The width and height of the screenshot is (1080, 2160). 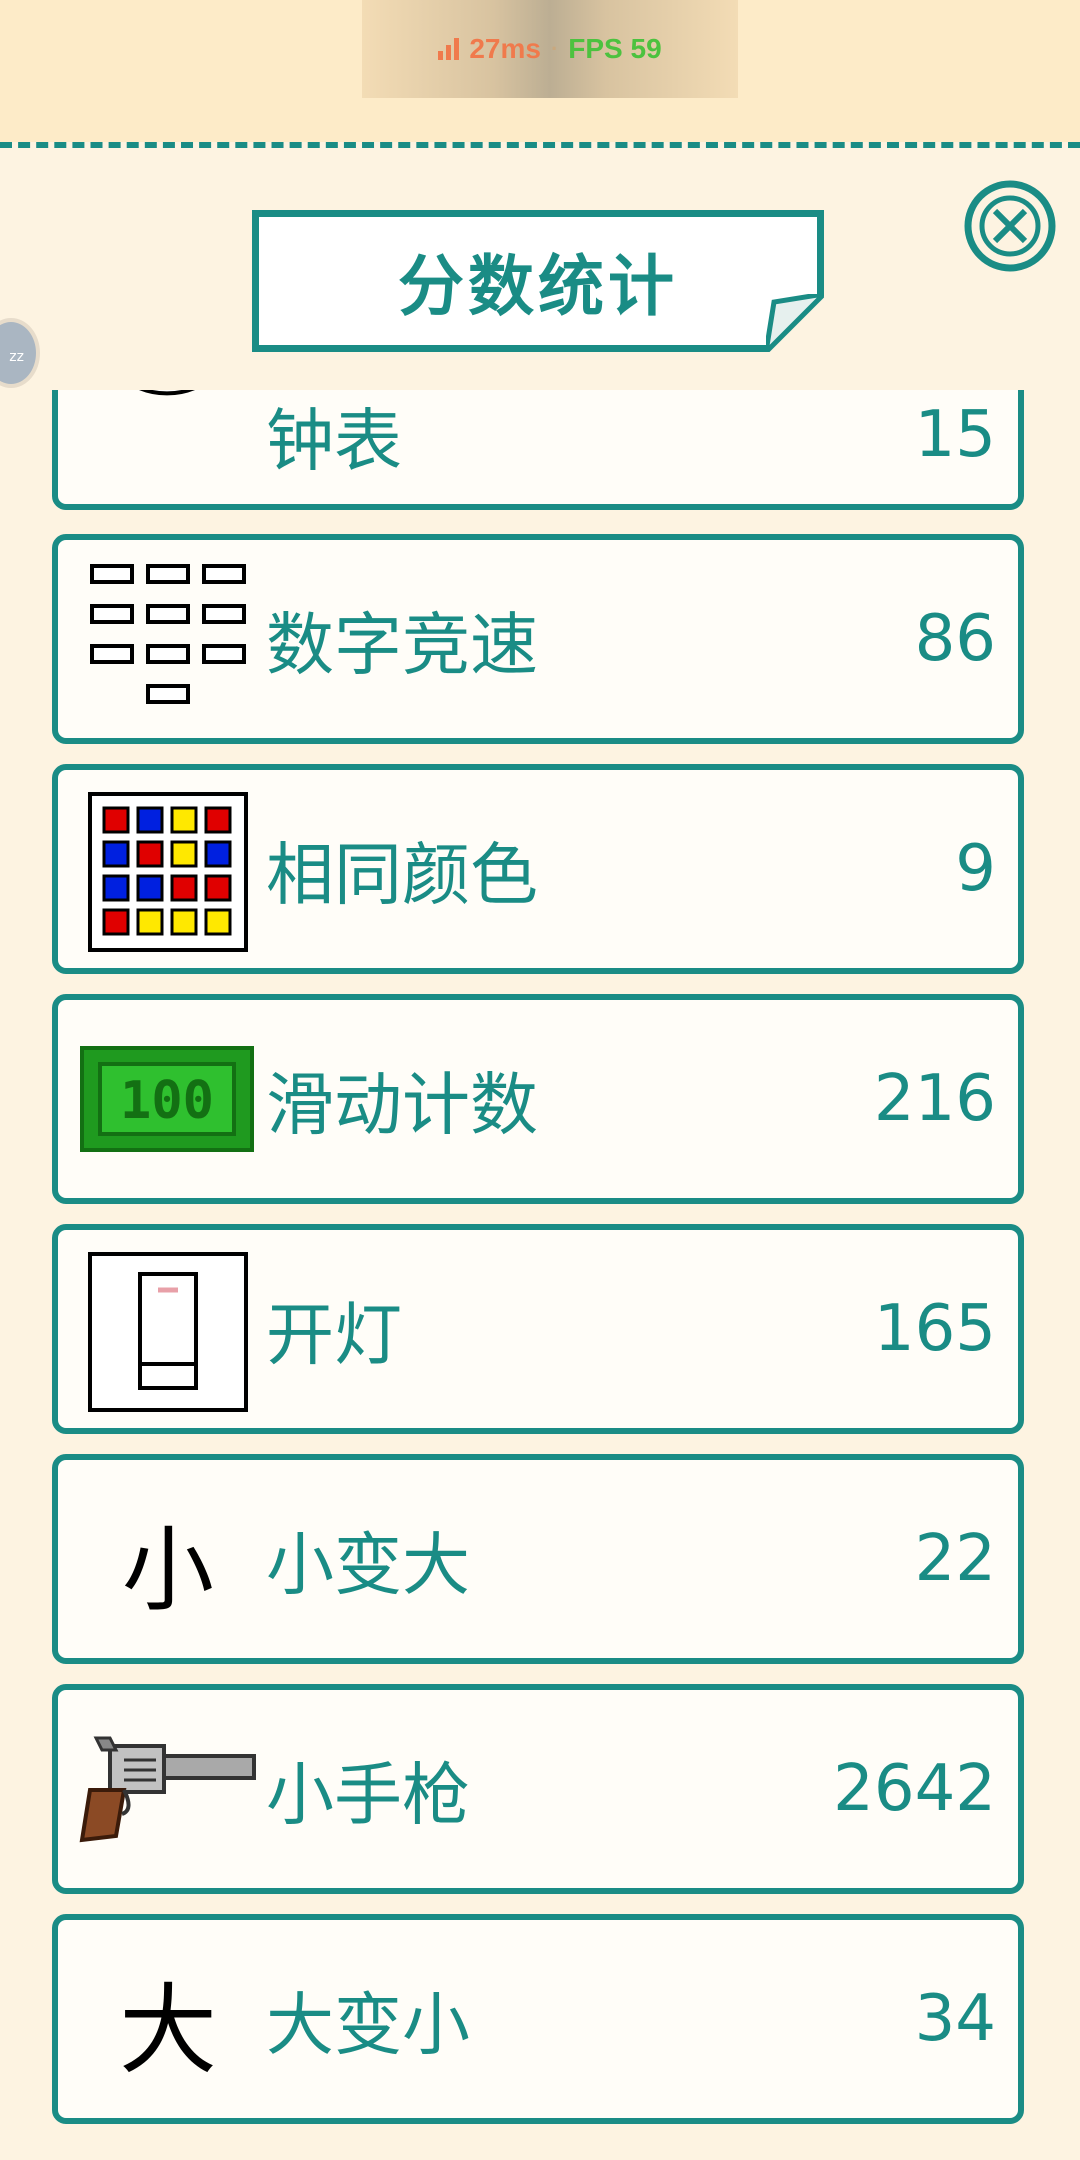 What do you see at coordinates (334, 1336) in the screenshot?
I see `card-label: 开灯` at bounding box center [334, 1336].